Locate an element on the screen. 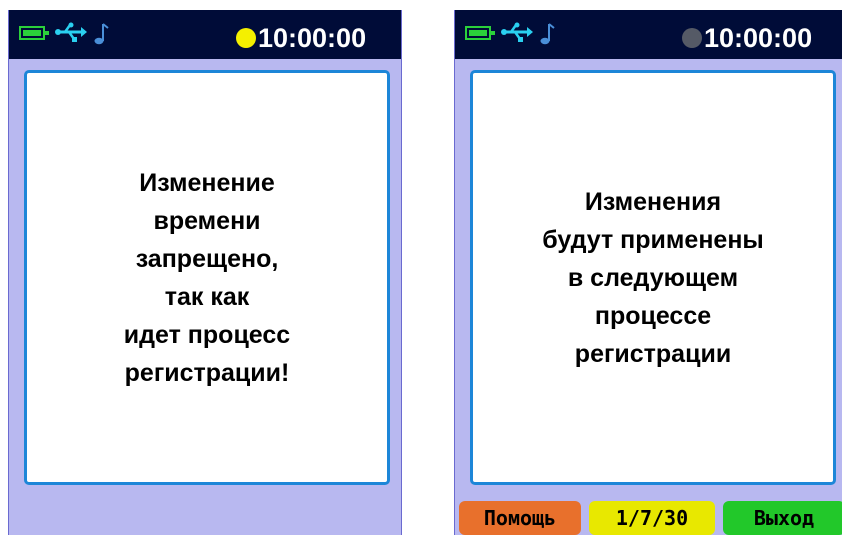  message-line: запрещено, is located at coordinates (207, 258).